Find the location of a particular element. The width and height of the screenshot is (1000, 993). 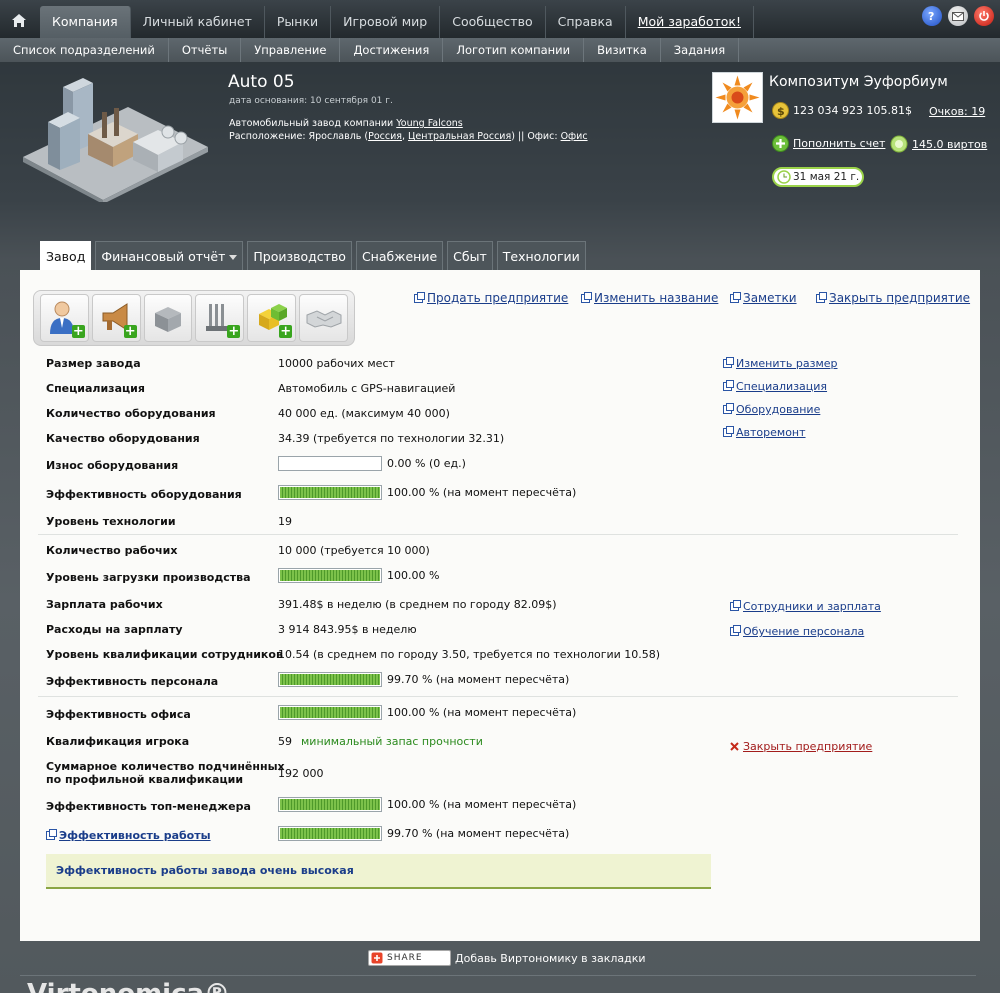

nav-personal-cabinet: Личный кабинет is located at coordinates (198, 22).